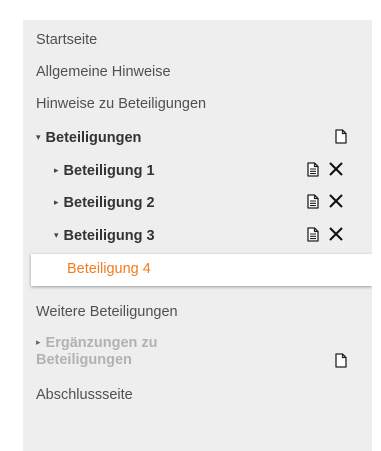  I want to click on nav-item-allgemeine-hinweise: Allgemeine Hinweise, so click(103, 72).